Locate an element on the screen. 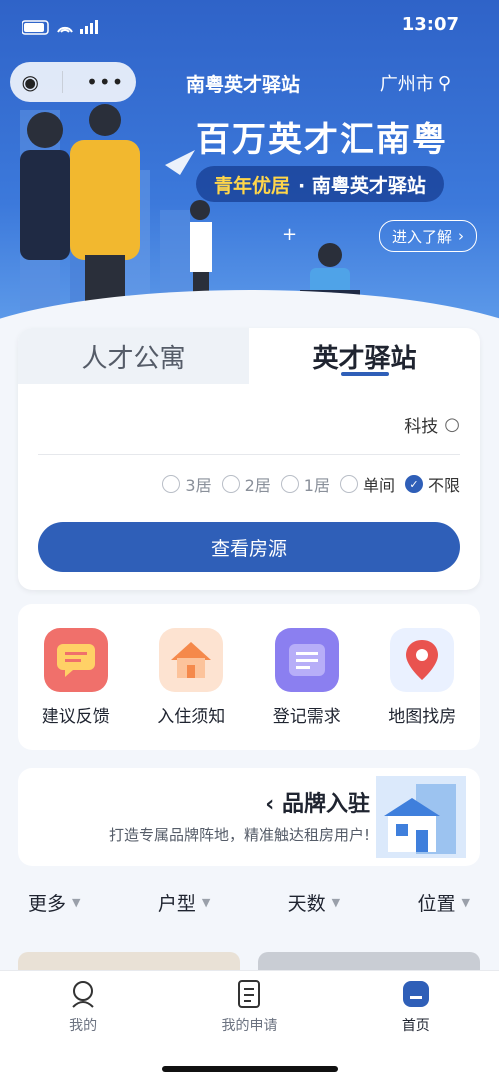 This screenshot has width=499, height=1081. feature-map-search: 地图找房 is located at coordinates (422, 677).